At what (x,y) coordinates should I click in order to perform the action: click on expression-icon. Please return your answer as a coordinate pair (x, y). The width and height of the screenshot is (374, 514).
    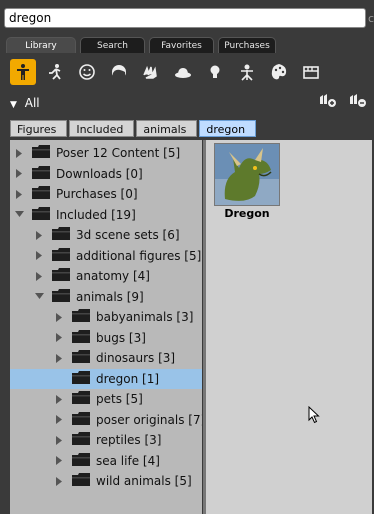
    Looking at the image, I should click on (87, 72).